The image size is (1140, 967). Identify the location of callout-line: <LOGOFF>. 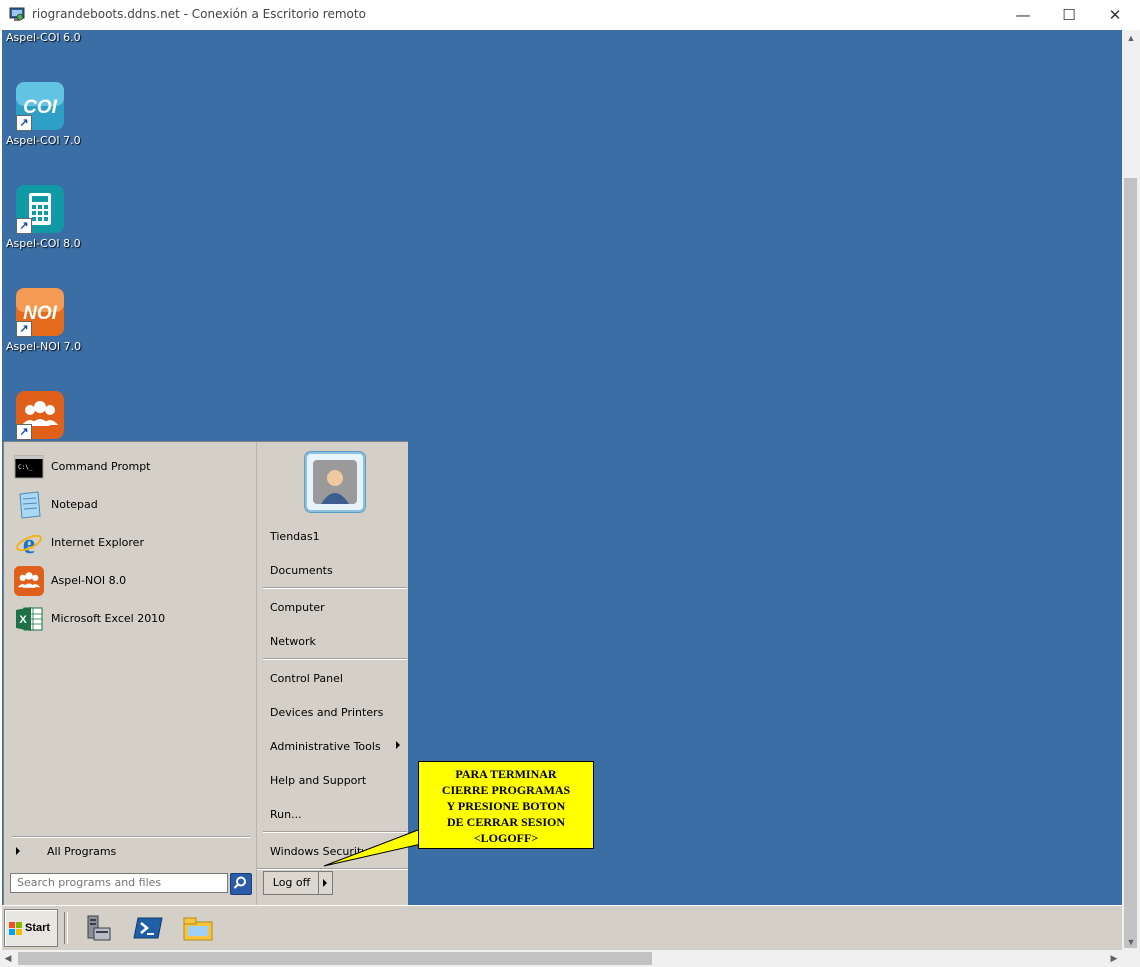
(506, 838).